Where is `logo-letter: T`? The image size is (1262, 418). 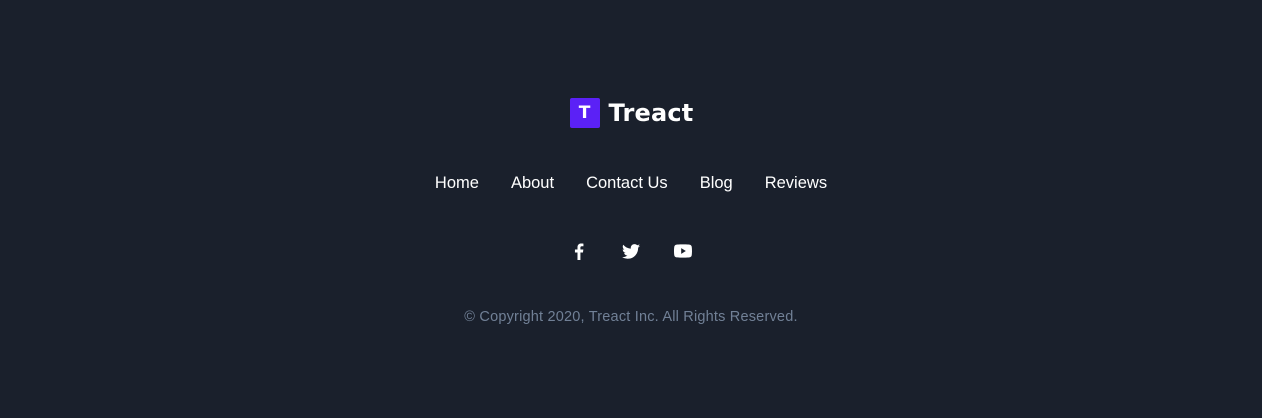 logo-letter: T is located at coordinates (584, 113).